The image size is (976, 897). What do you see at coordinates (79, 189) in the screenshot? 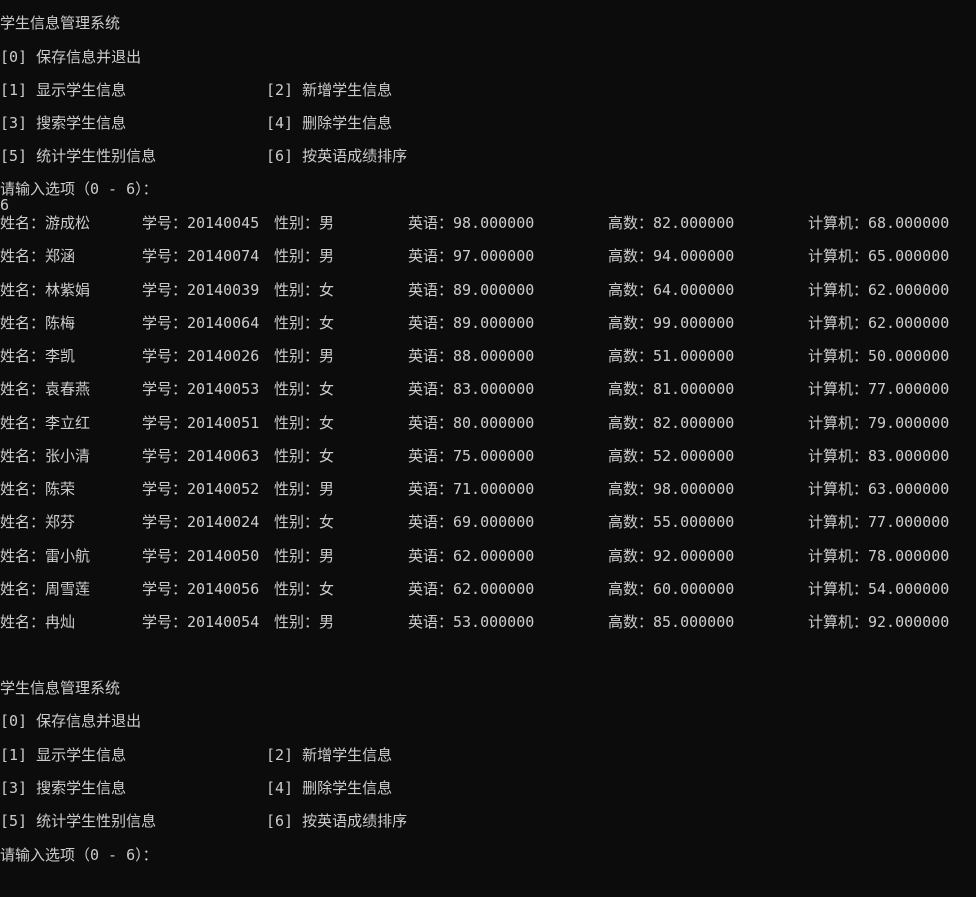
I see `input-prompt: 请输入选项（0 - 6）：` at bounding box center [79, 189].